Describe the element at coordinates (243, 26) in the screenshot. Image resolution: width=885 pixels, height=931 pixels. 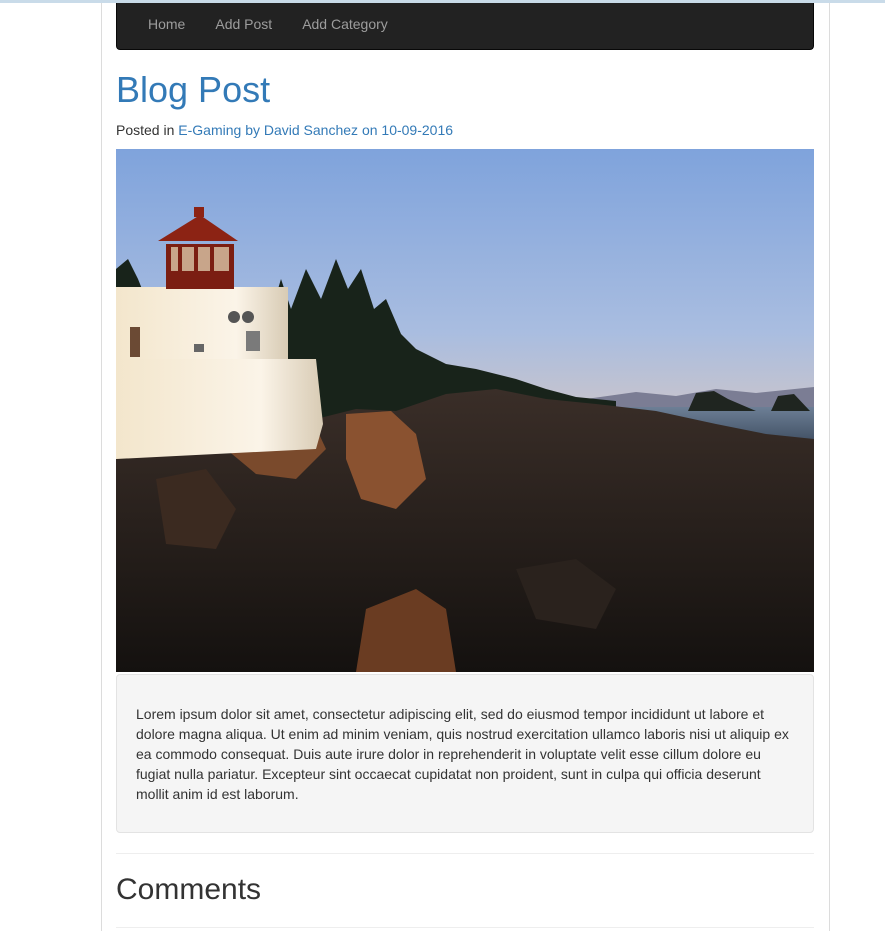
I see `nav-add-post-link: Add Post` at that location.